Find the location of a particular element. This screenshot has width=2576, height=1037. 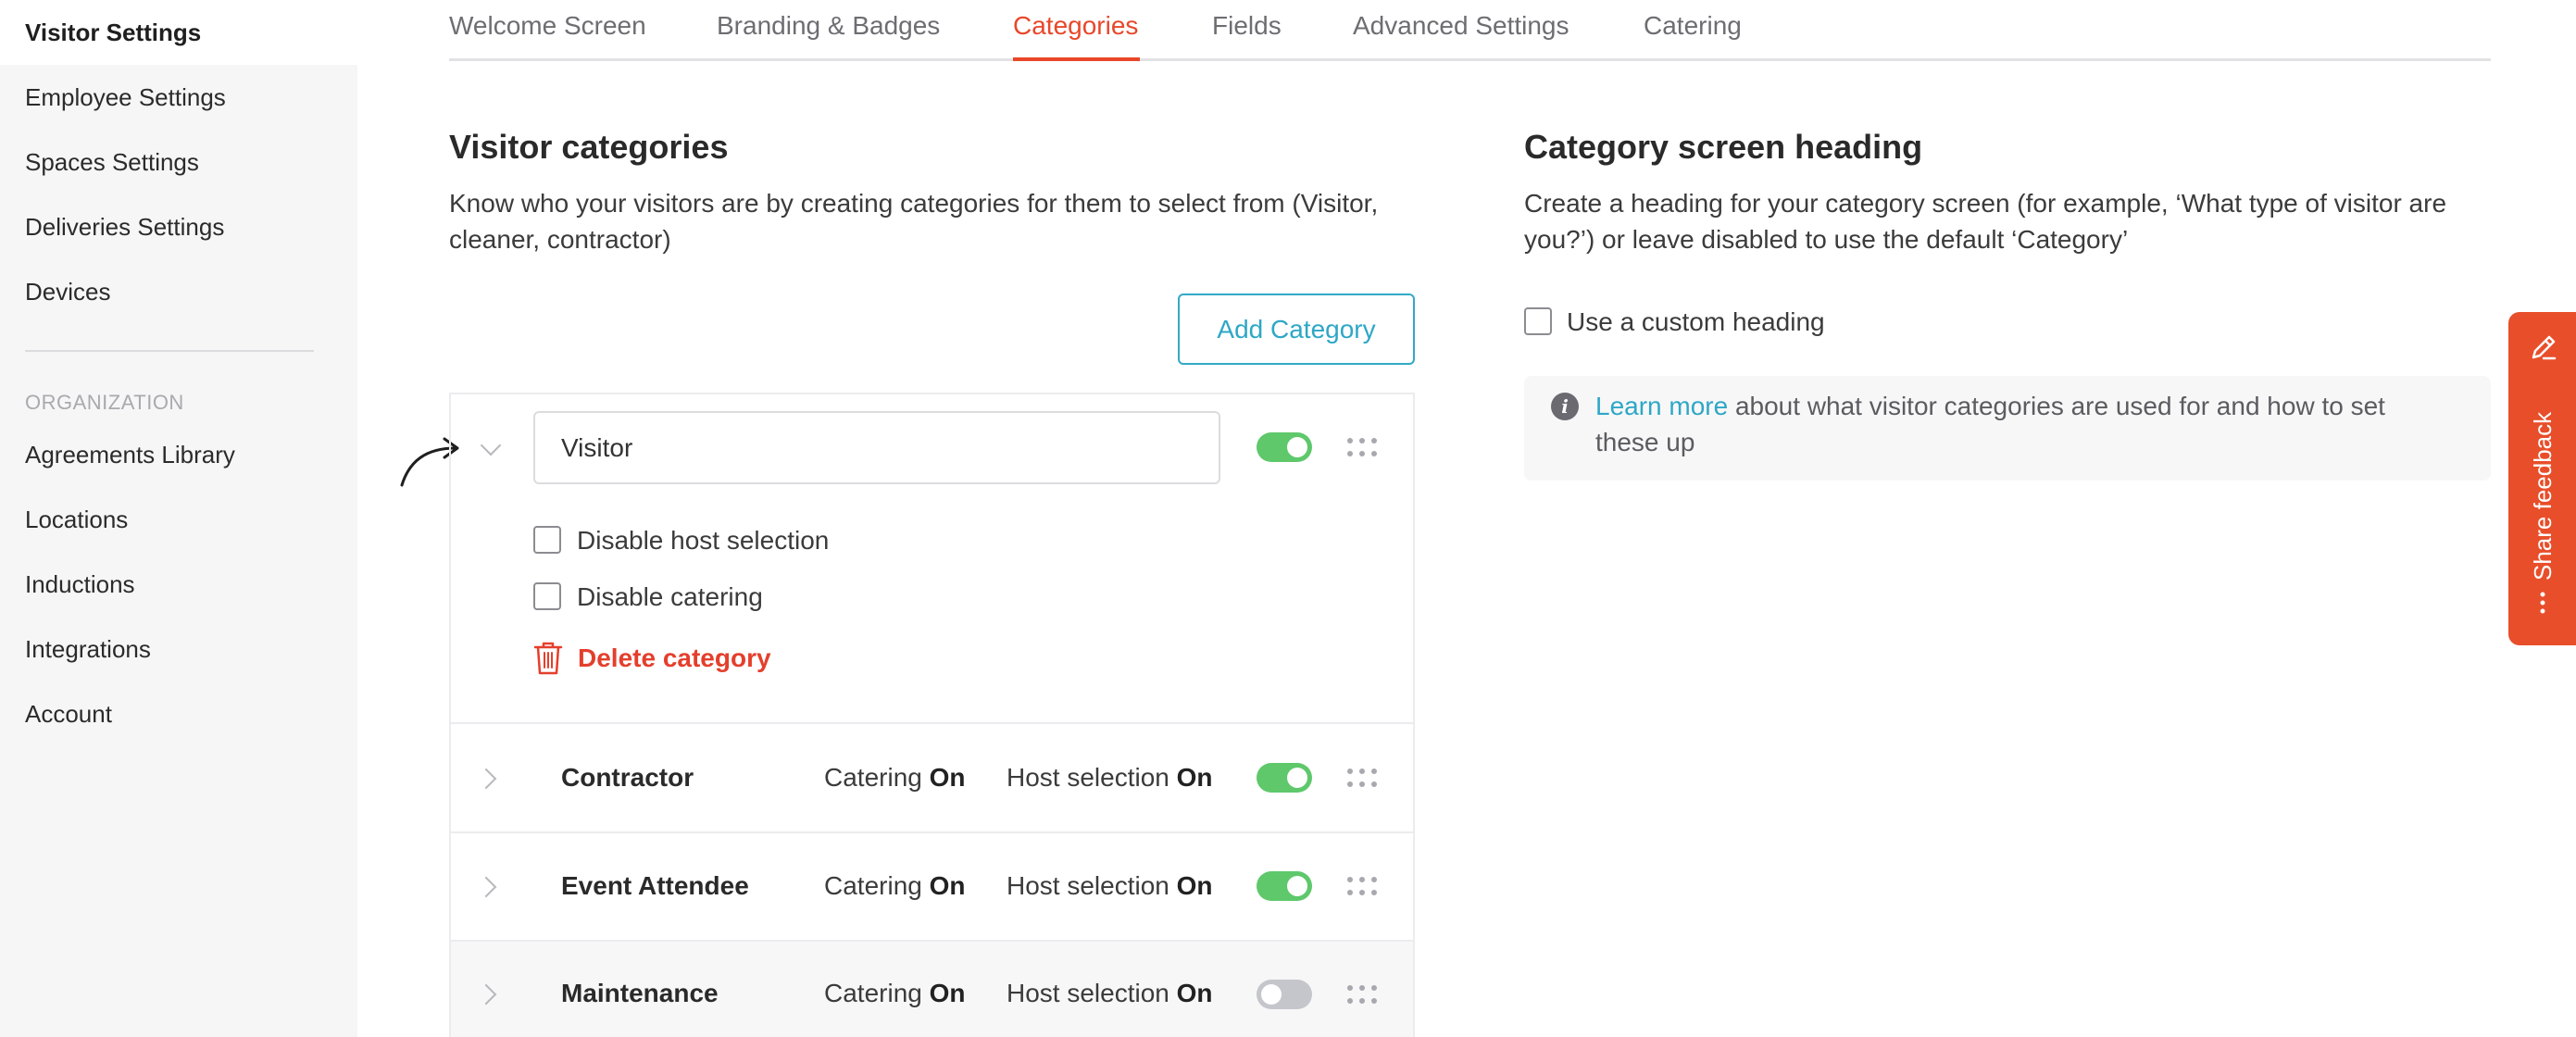

contractor-toggle is located at coordinates (1284, 778).